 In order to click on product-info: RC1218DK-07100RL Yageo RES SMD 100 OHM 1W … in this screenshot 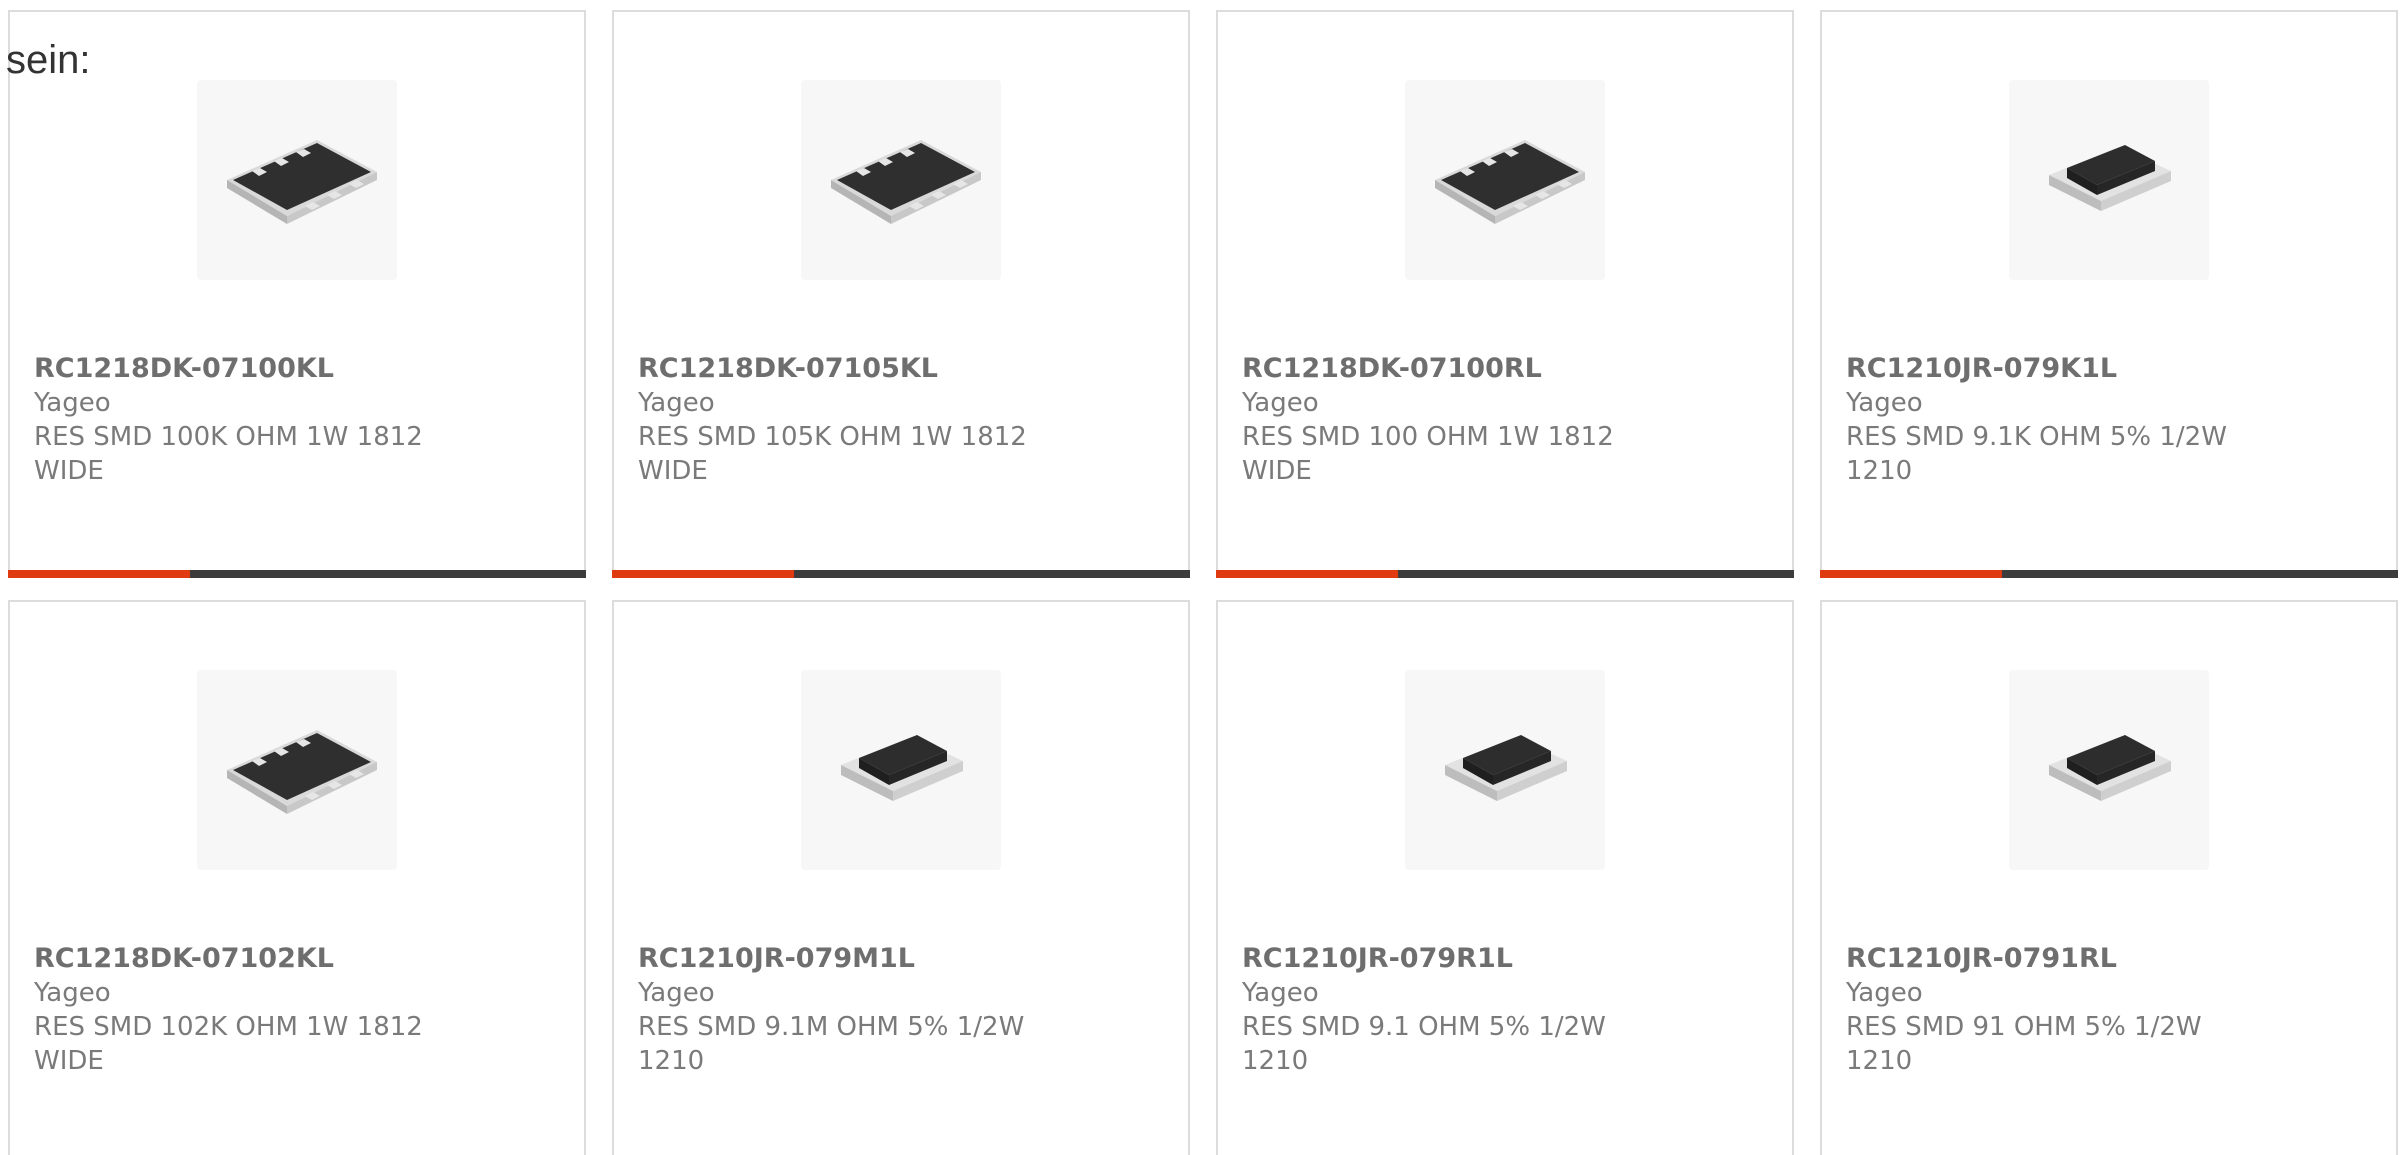, I will do `click(1505, 420)`.